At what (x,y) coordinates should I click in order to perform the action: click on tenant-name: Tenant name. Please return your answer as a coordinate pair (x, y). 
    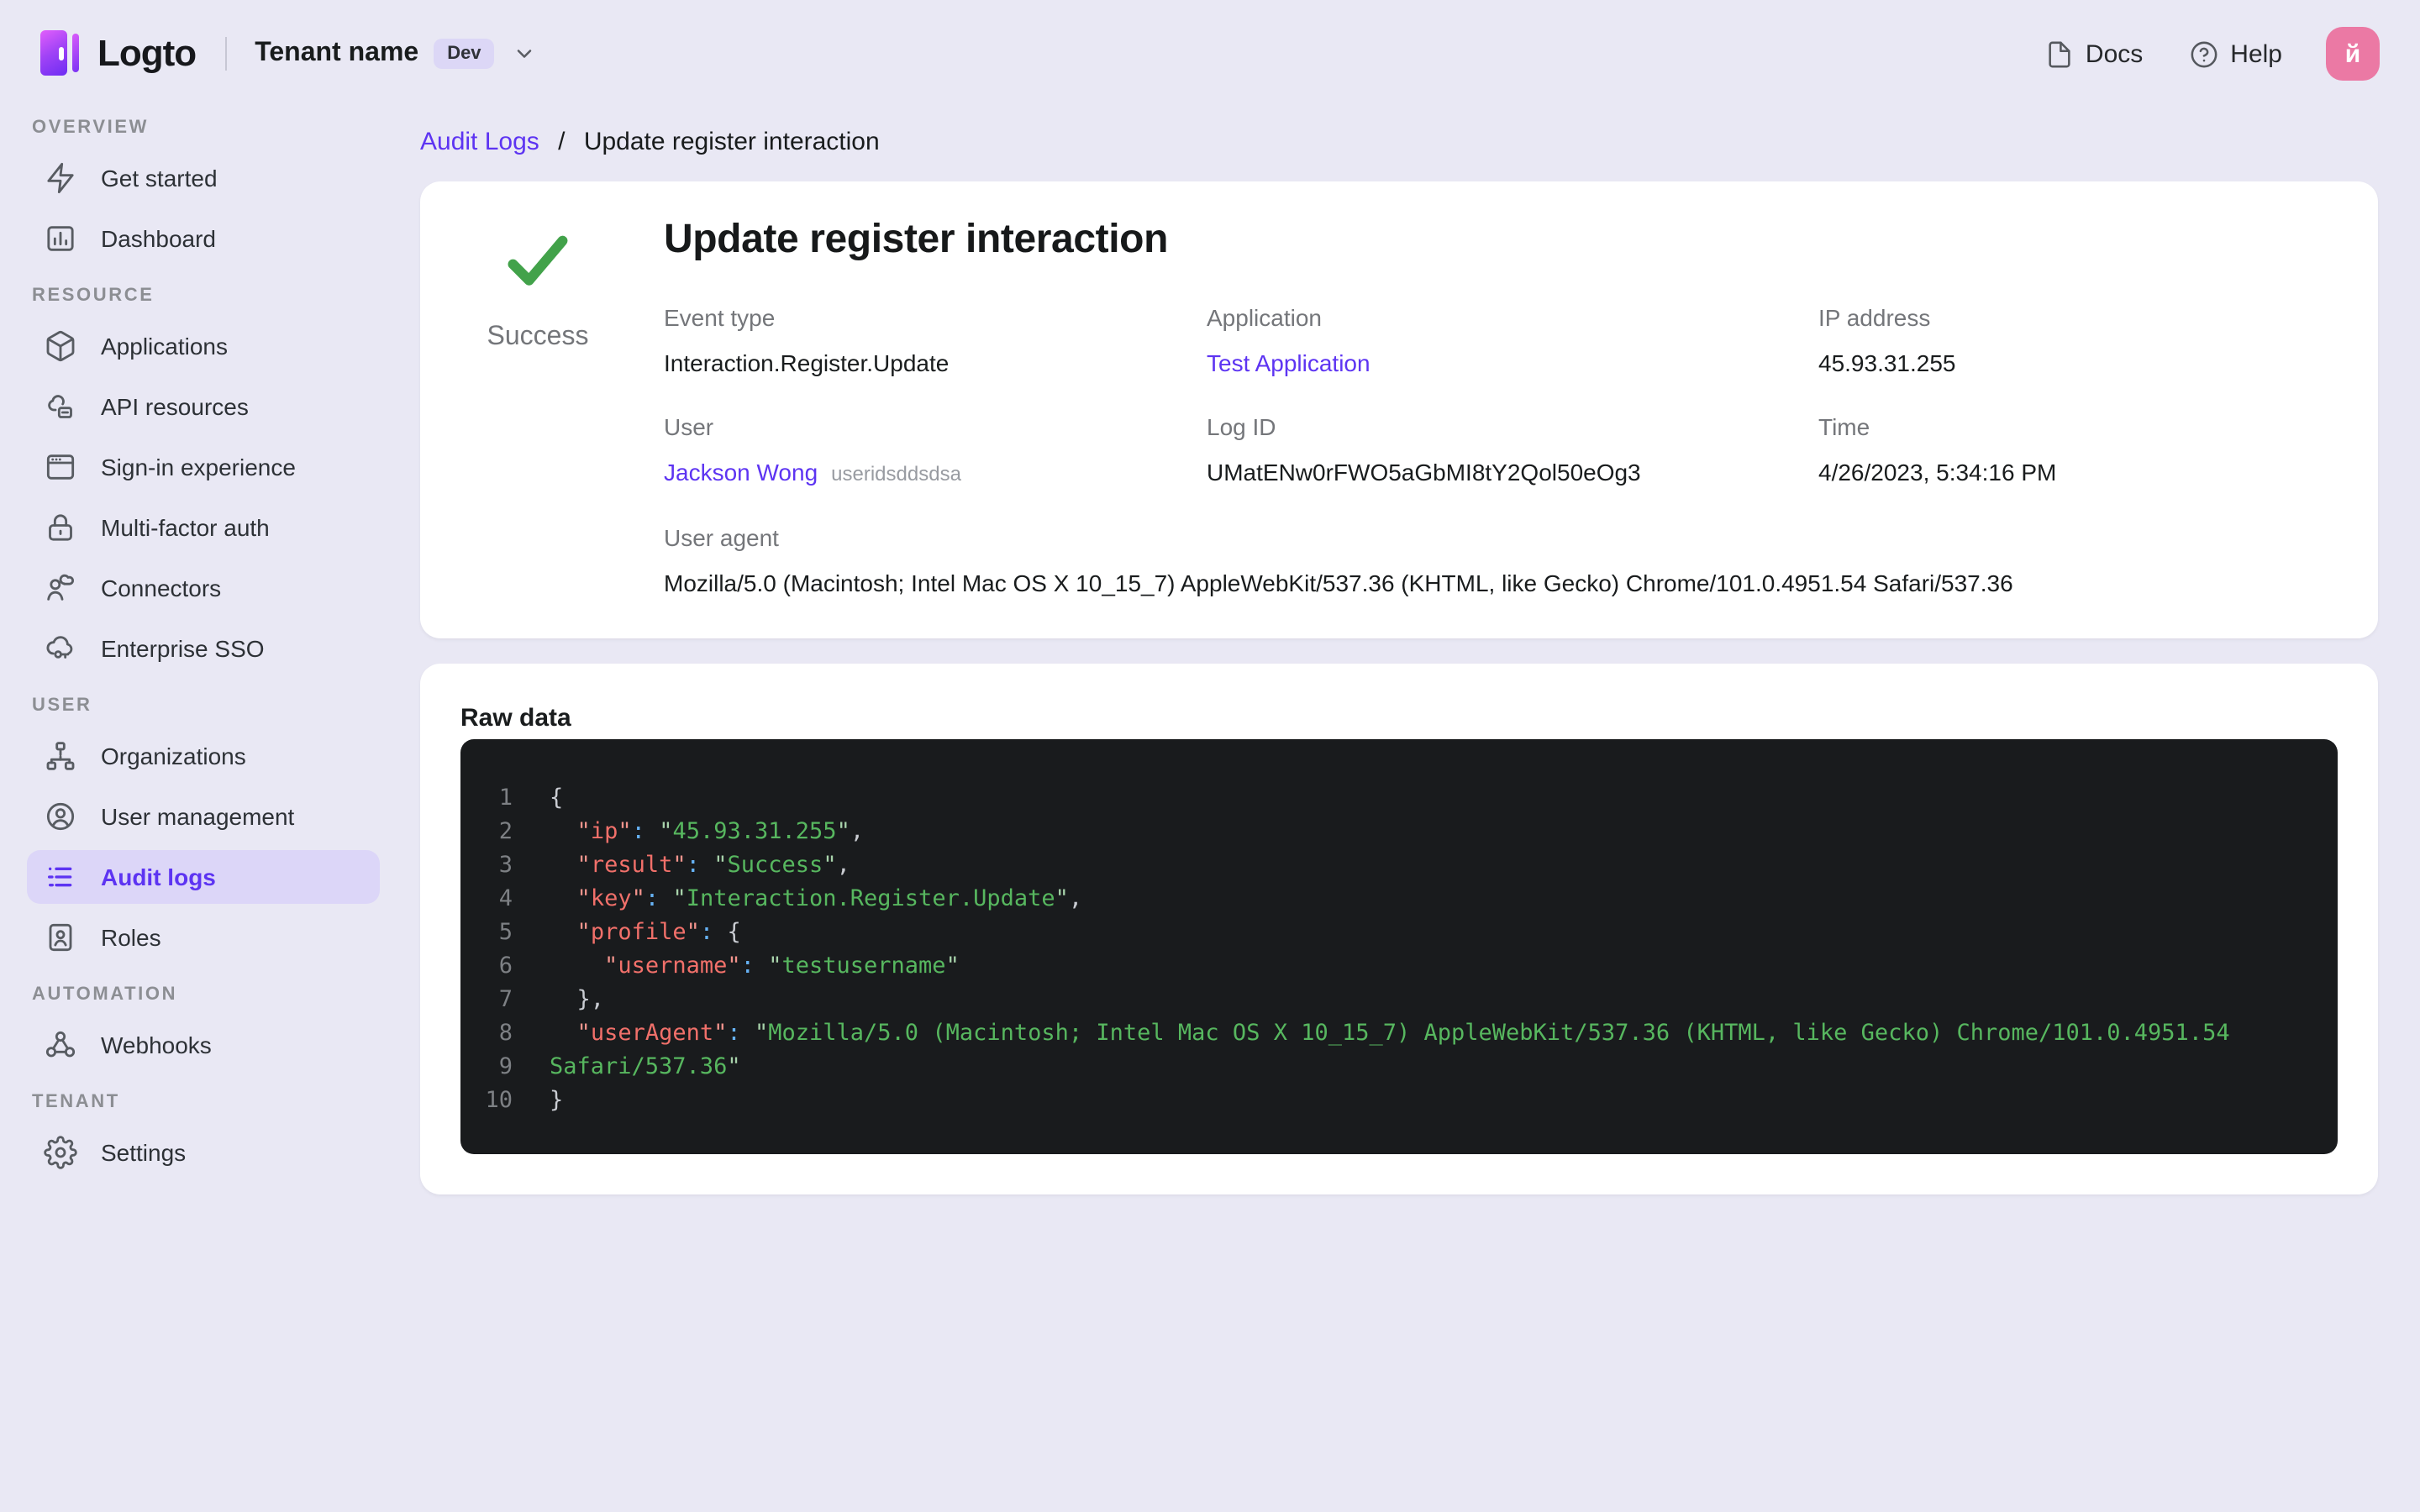
    Looking at the image, I should click on (337, 54).